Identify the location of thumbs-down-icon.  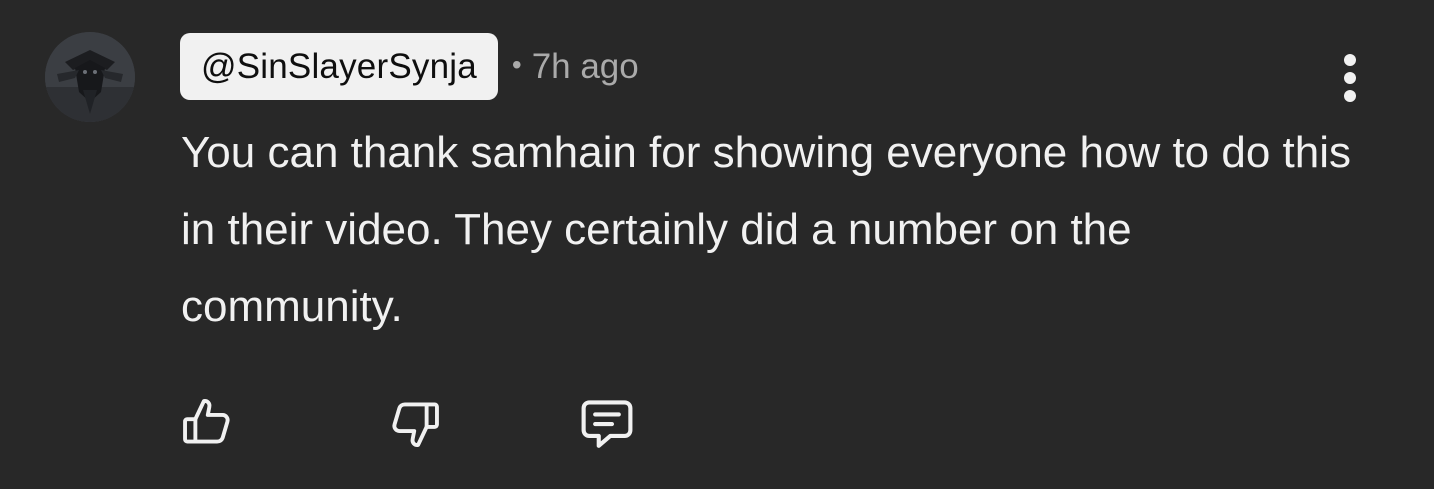
(415, 424).